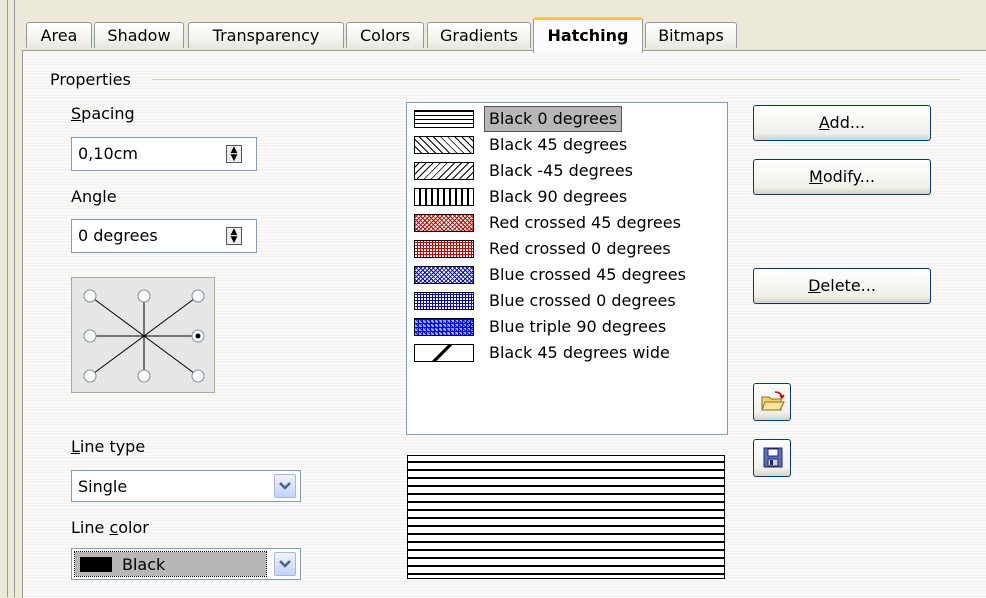  Describe the element at coordinates (139, 35) in the screenshot. I see `tab-shadow: Shadow` at that location.